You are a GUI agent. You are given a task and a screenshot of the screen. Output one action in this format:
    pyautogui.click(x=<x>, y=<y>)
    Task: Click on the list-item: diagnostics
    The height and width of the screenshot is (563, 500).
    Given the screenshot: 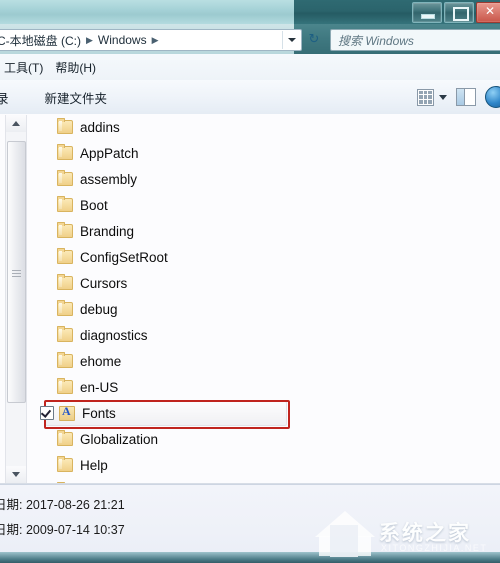 What is the action you would take?
    pyautogui.click(x=250, y=335)
    